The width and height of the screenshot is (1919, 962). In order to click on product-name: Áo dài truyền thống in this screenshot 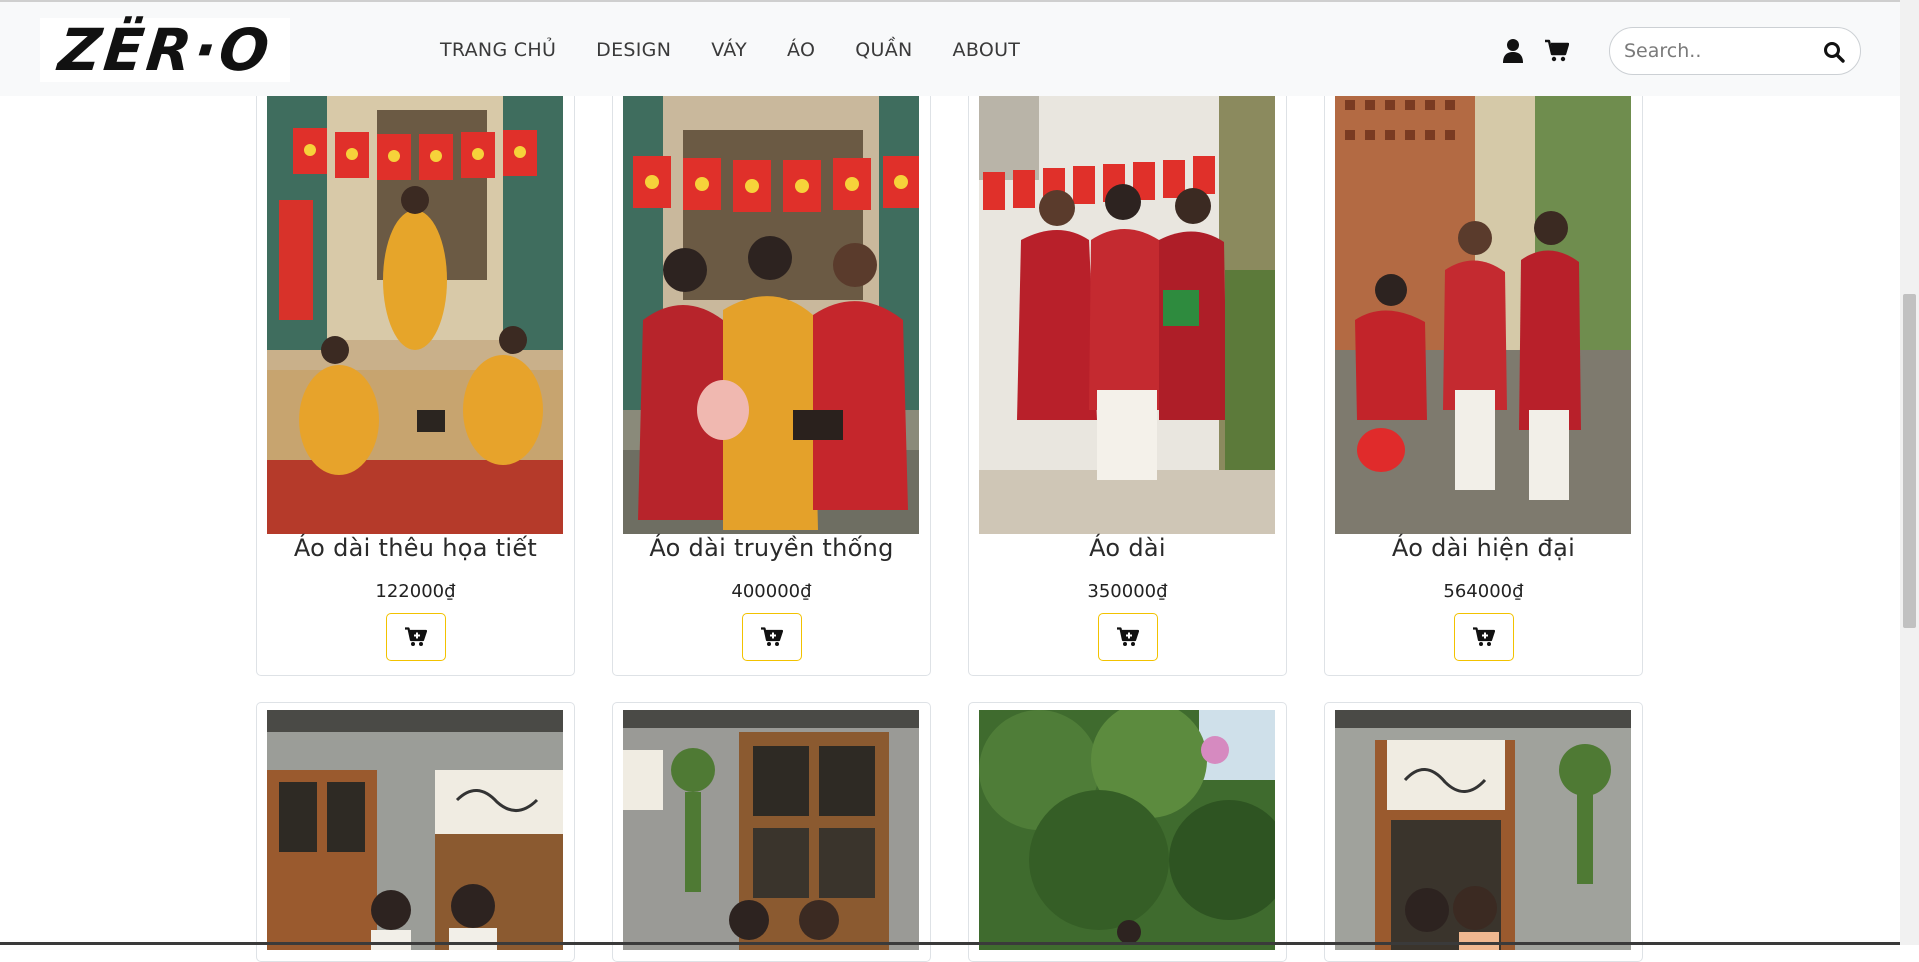, I will do `click(771, 548)`.